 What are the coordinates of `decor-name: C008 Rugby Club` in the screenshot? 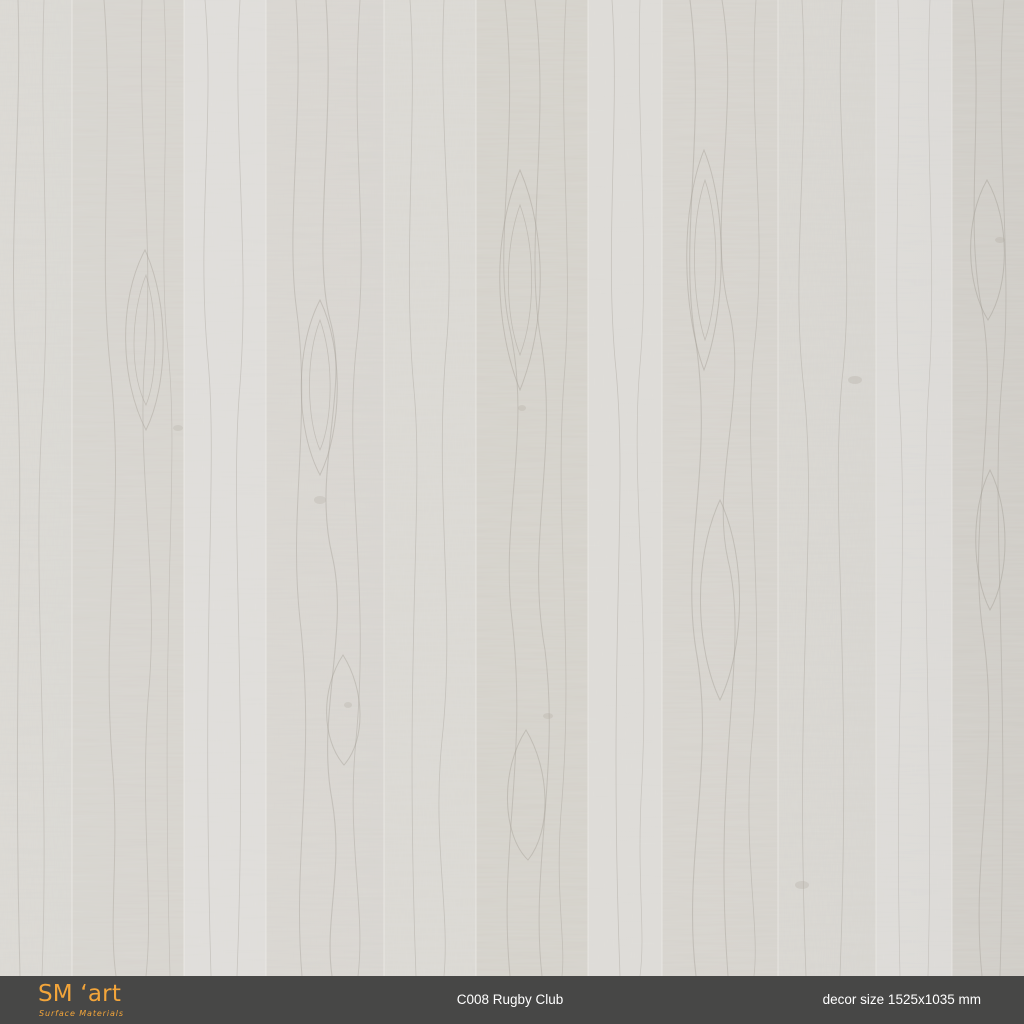 It's located at (510, 999).